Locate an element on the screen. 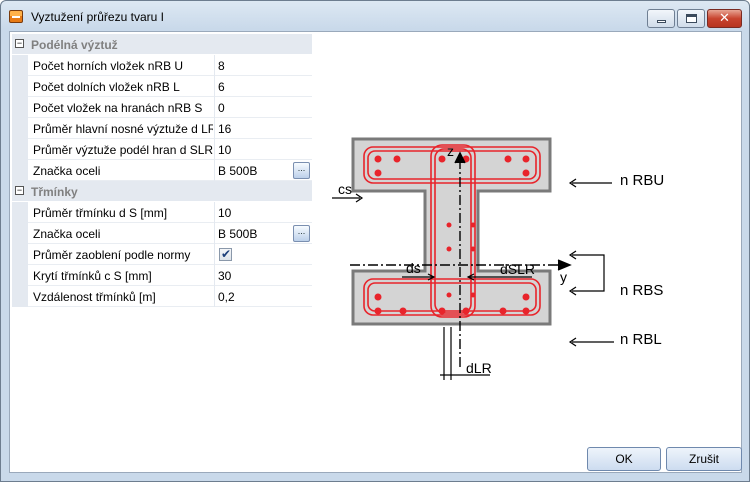 This screenshot has height=482, width=750. main-bar-diameter-label: dLR is located at coordinates (479, 368).